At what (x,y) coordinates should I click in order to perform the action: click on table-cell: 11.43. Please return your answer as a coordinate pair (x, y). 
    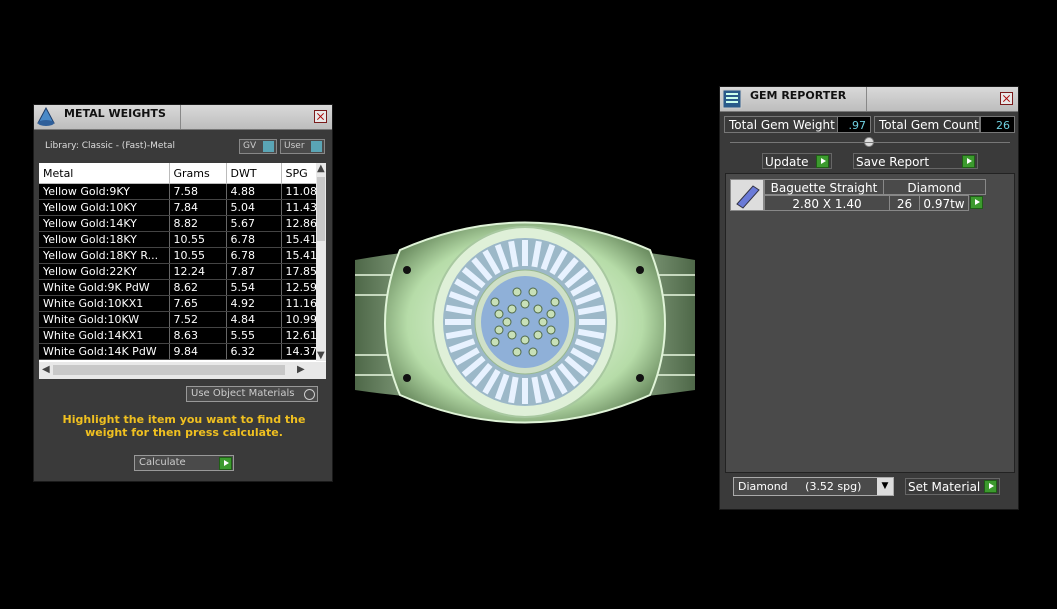
    Looking at the image, I should click on (299, 207).